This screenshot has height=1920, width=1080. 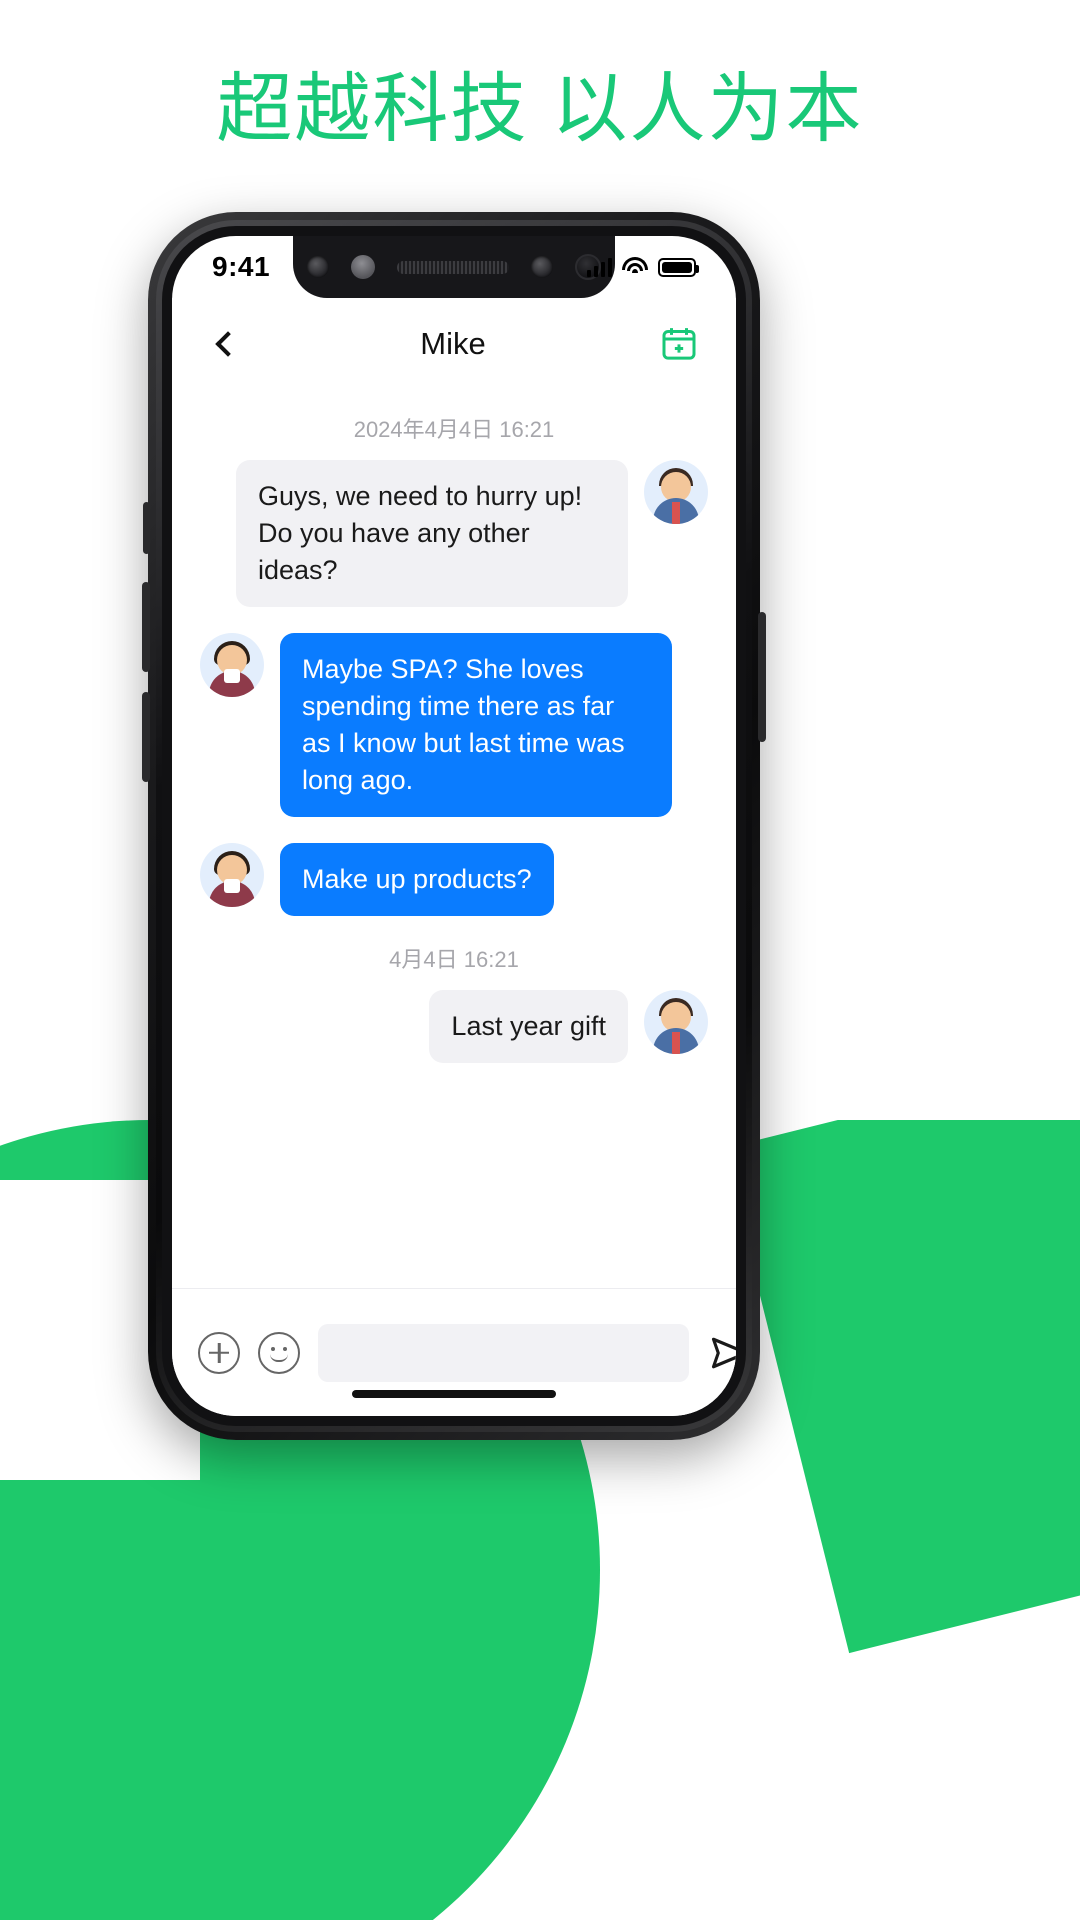 I want to click on silent-switch, so click(x=146, y=528).